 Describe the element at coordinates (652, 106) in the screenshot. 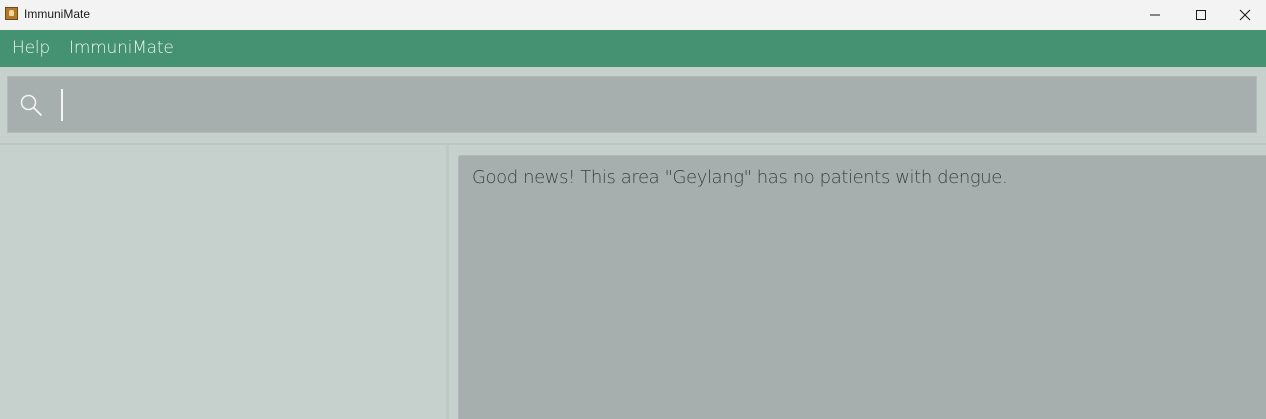

I see `command-input` at that location.